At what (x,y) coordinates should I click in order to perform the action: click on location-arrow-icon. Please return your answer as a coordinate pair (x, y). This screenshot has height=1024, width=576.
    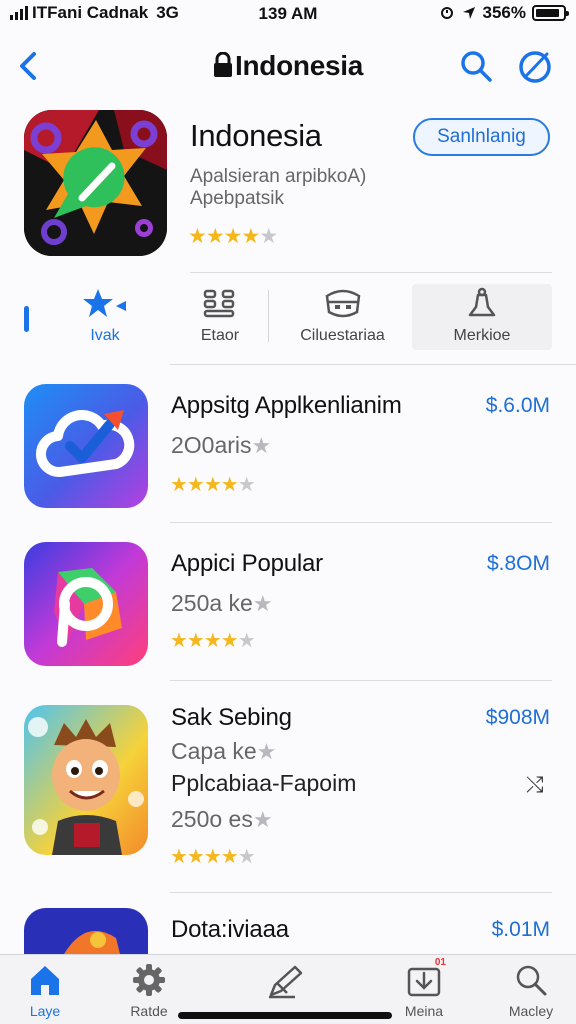
    Looking at the image, I should click on (468, 13).